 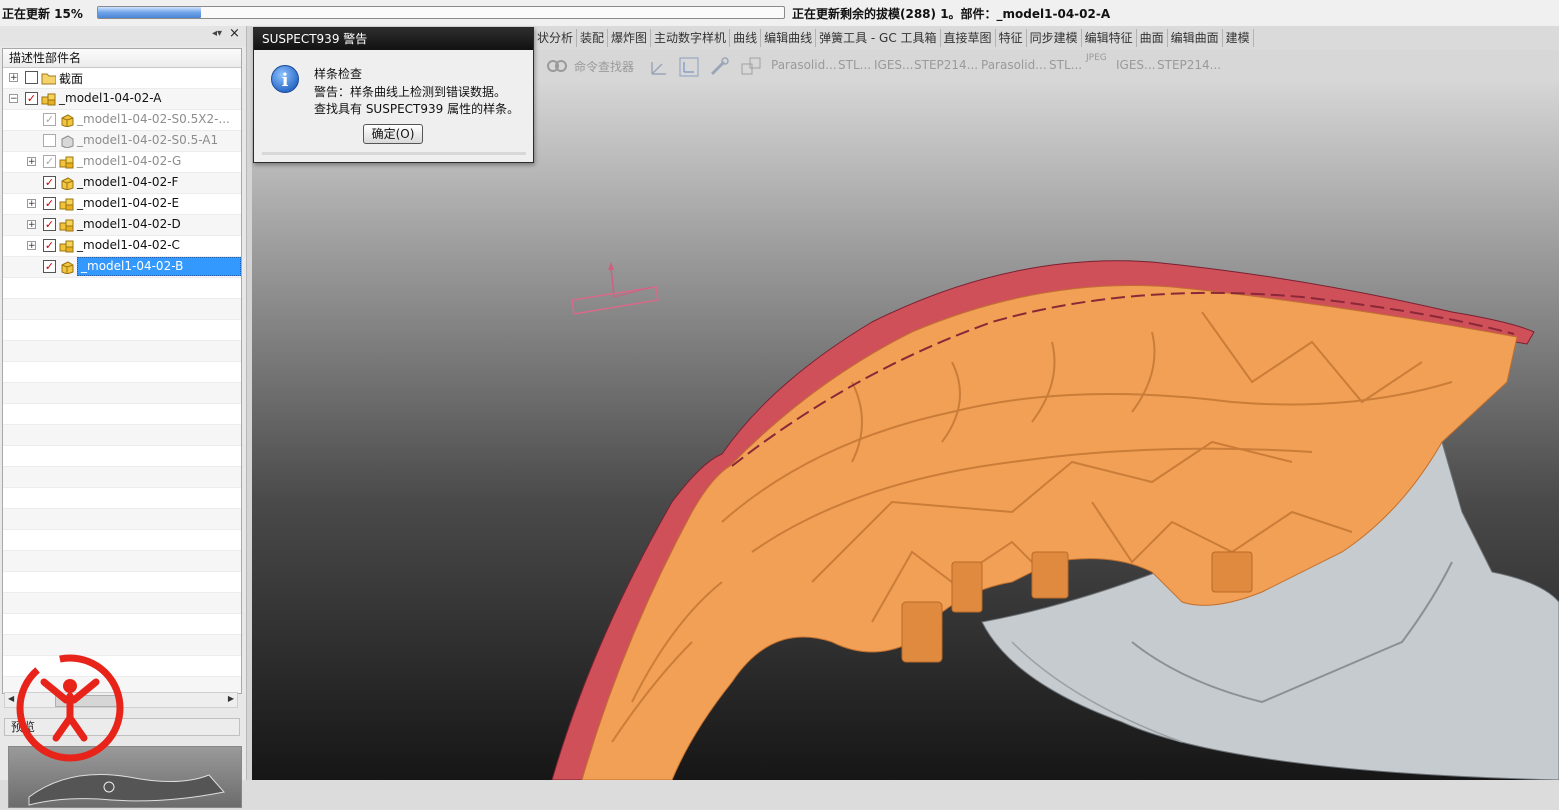 I want to click on command-finder-button: 命令查找器, so click(x=604, y=66).